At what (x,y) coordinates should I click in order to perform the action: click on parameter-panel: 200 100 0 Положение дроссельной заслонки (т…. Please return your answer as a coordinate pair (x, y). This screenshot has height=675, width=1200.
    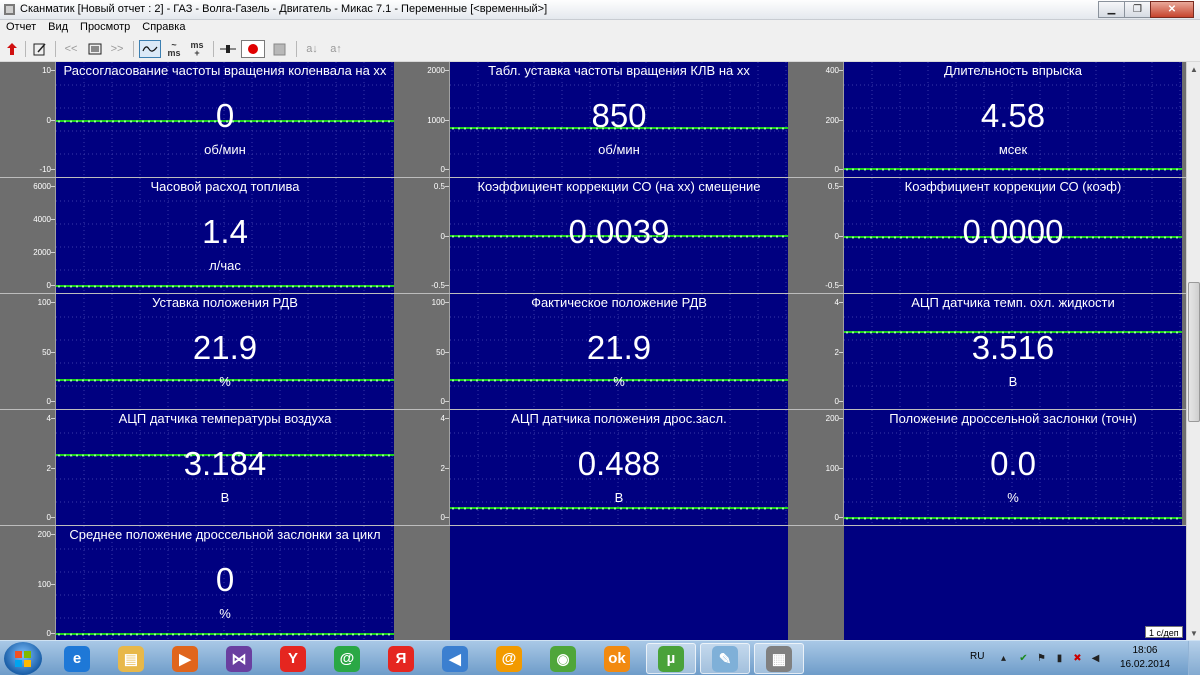
    Looking at the image, I should click on (985, 467).